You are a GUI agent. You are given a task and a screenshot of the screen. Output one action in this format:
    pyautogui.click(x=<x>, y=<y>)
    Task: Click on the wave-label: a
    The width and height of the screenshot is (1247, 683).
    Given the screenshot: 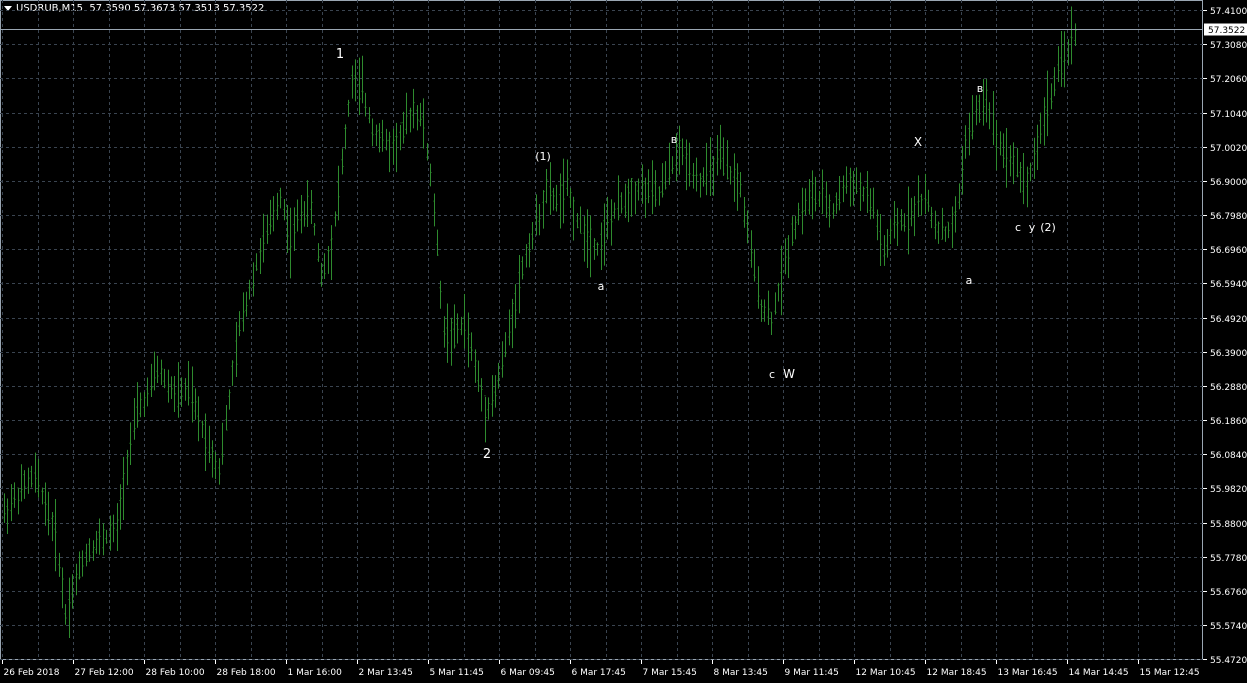 What is the action you would take?
    pyautogui.click(x=969, y=280)
    